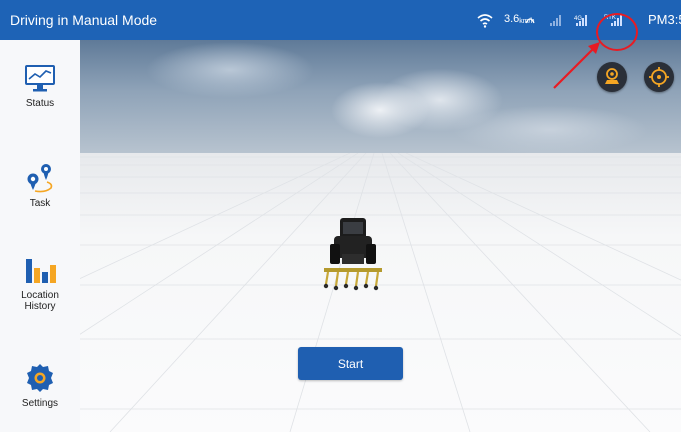  Describe the element at coordinates (352, 254) in the screenshot. I see `tractor-model` at that location.